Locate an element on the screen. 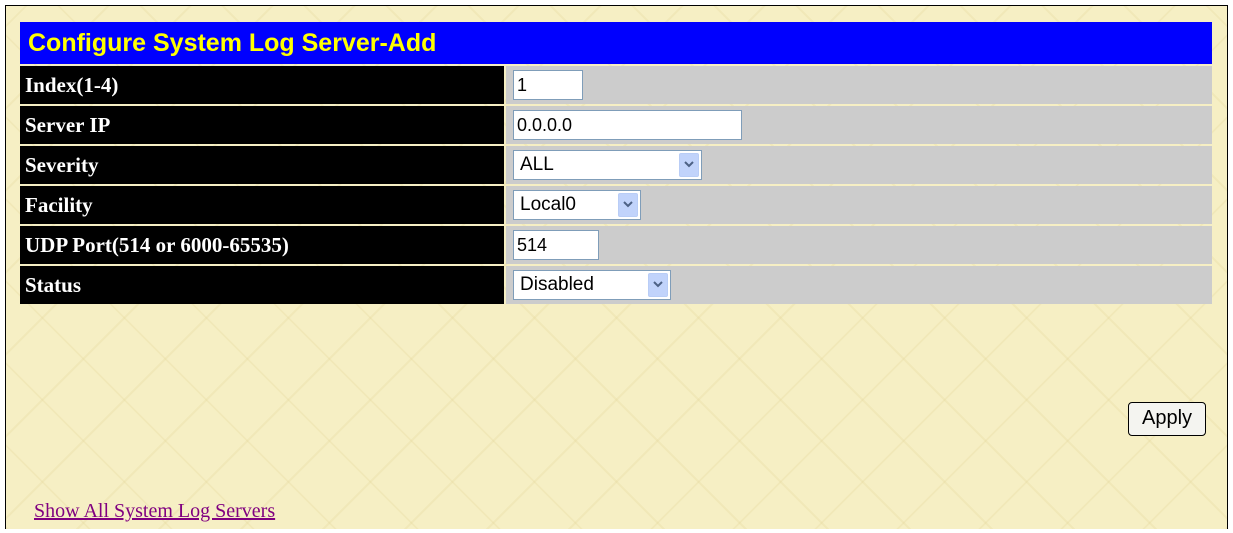 This screenshot has width=1233, height=533. apply-button: Apply is located at coordinates (1167, 419).